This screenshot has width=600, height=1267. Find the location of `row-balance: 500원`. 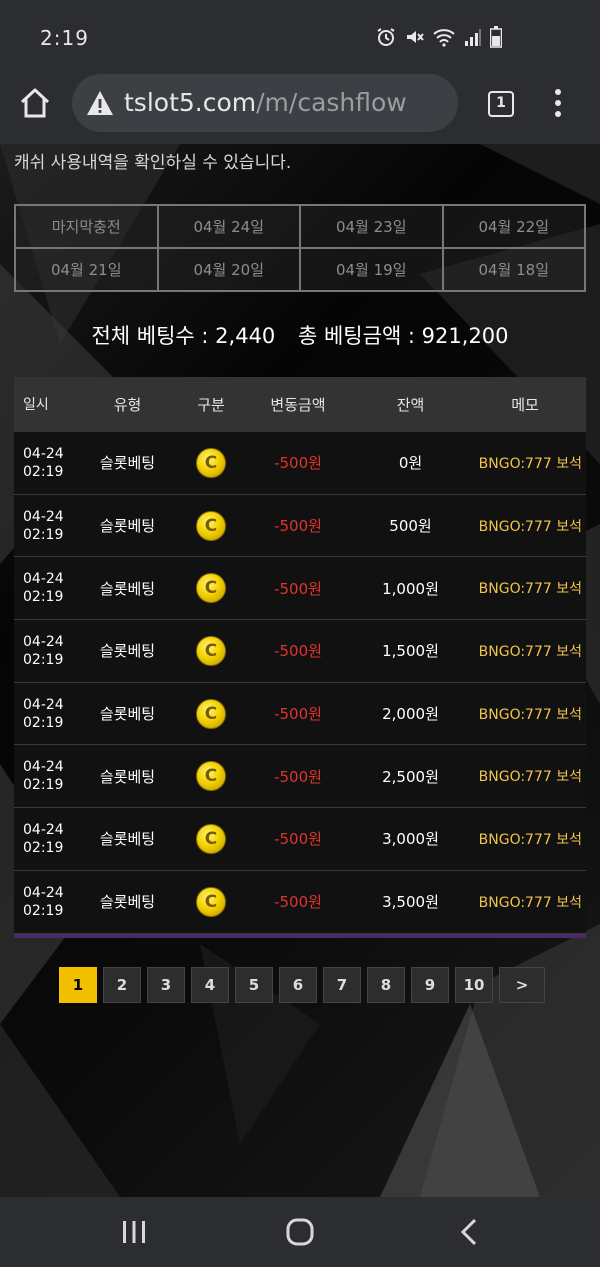

row-balance: 500원 is located at coordinates (410, 526).